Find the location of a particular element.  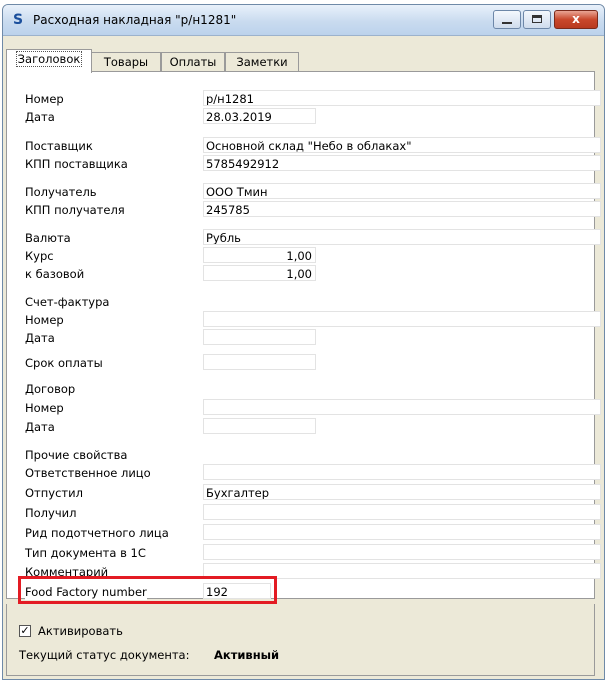

accountable-type-label: Рид подотчетного лица is located at coordinates (97, 533).